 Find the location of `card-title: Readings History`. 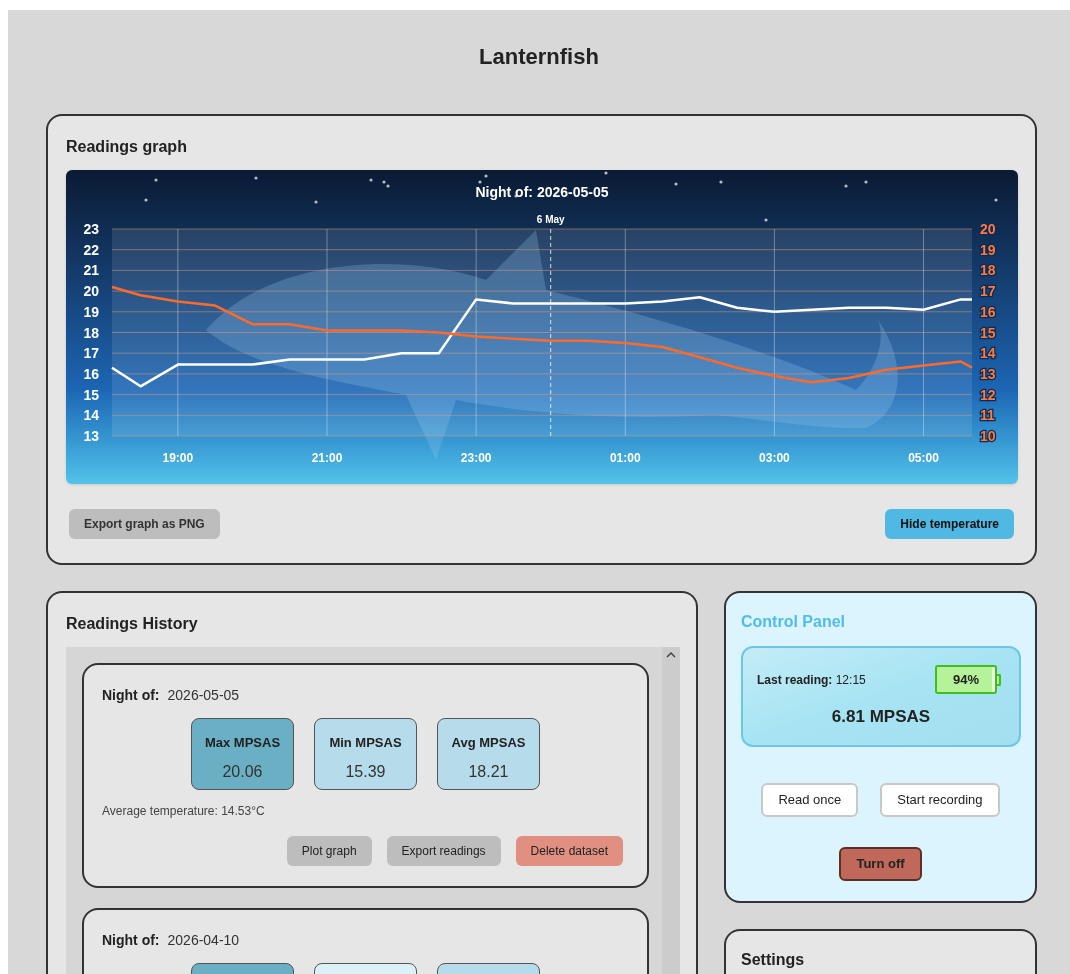

card-title: Readings History is located at coordinates (132, 624).